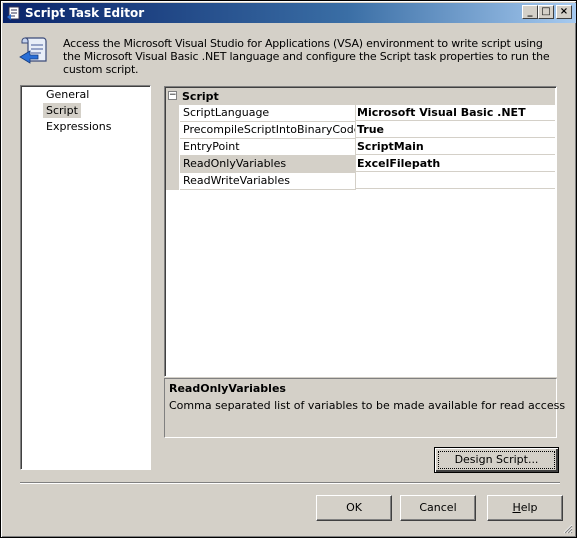 The height and width of the screenshot is (538, 577). Describe the element at coordinates (227, 388) in the screenshot. I see `description-title: ReadOnlyVariables` at that location.